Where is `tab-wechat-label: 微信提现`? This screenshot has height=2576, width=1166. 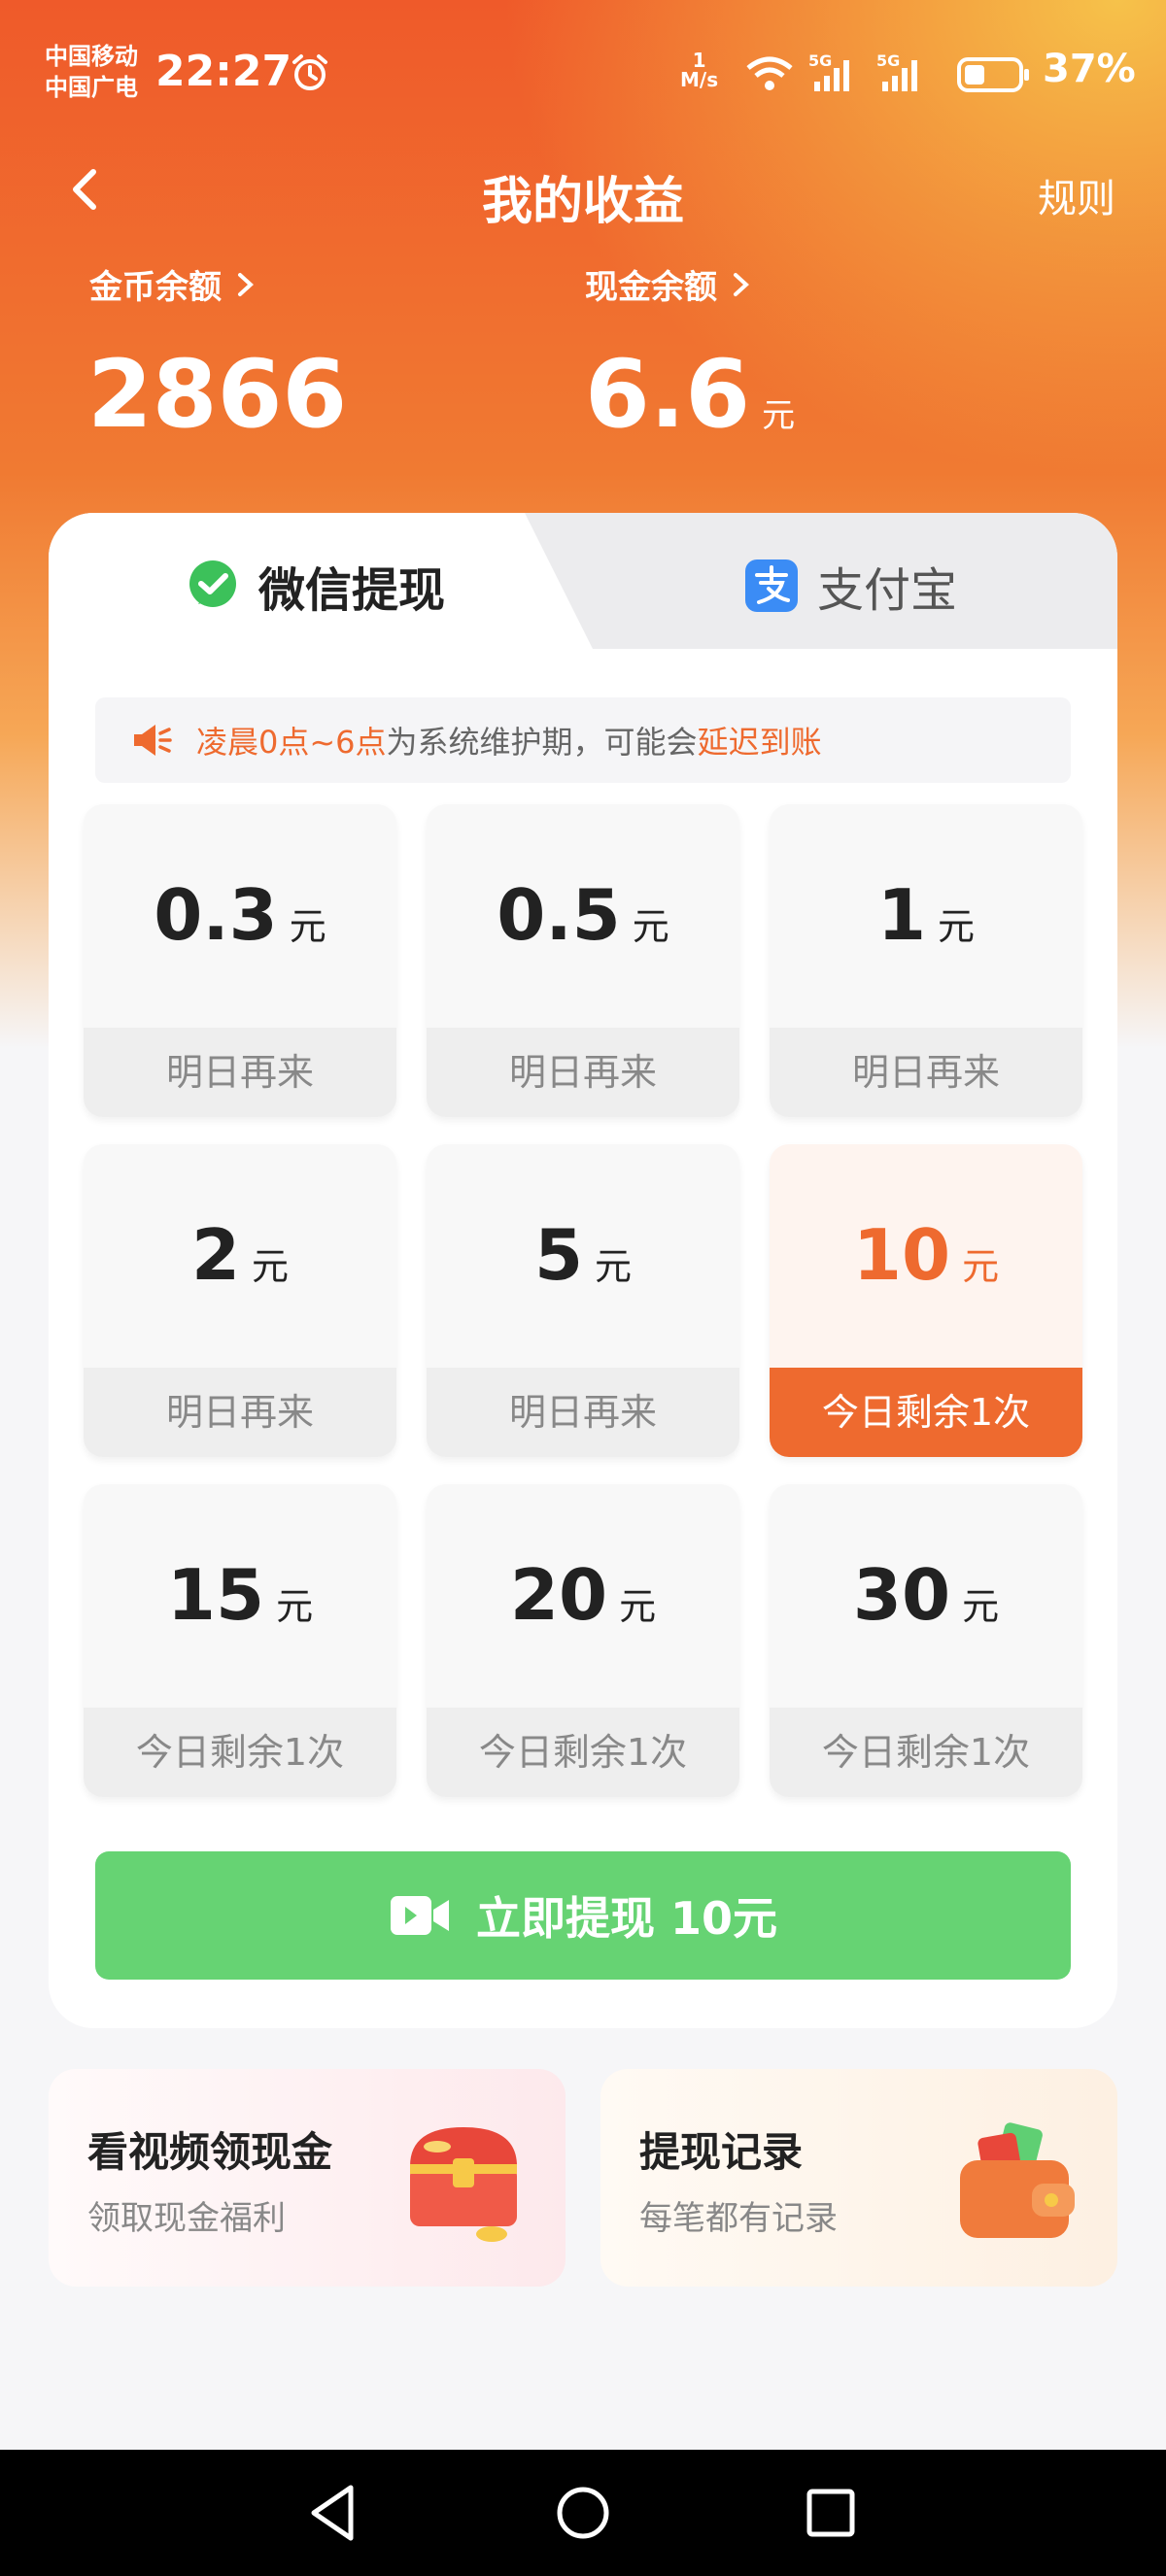
tab-wechat-label: 微信提现 is located at coordinates (352, 590).